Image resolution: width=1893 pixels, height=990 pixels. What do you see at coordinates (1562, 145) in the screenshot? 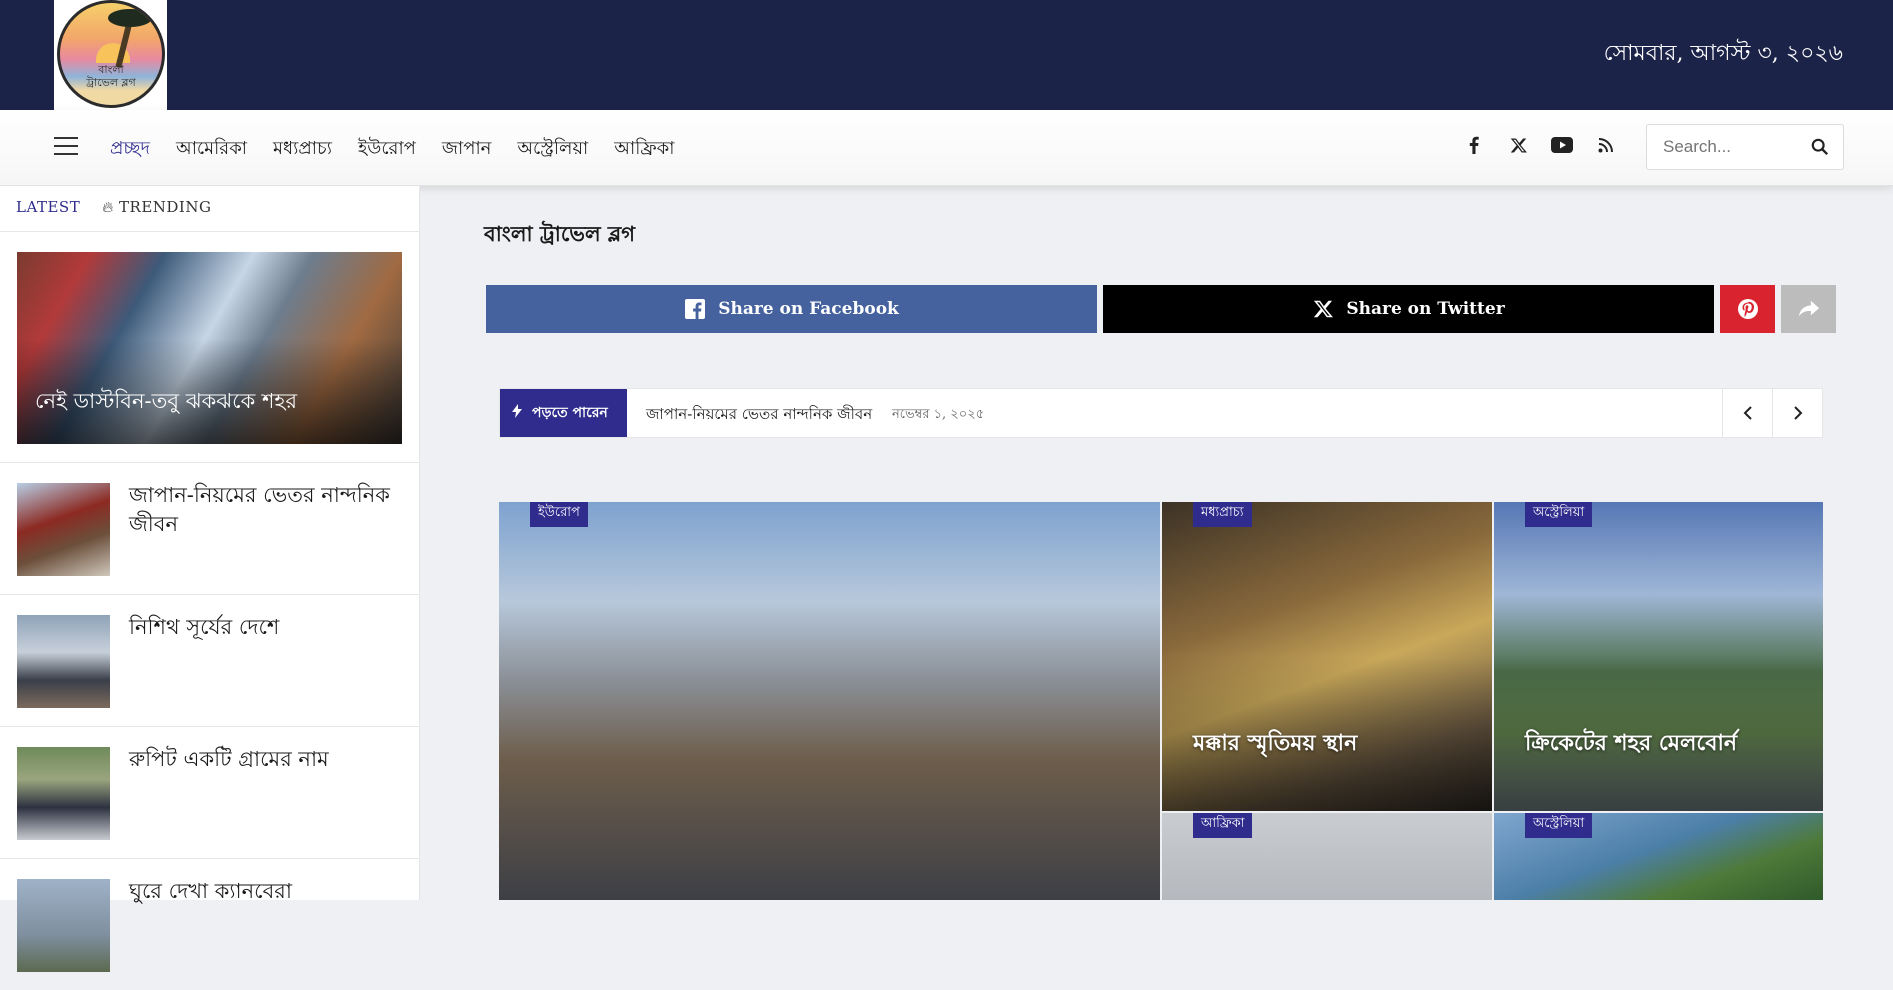
I see `youtube-icon` at bounding box center [1562, 145].